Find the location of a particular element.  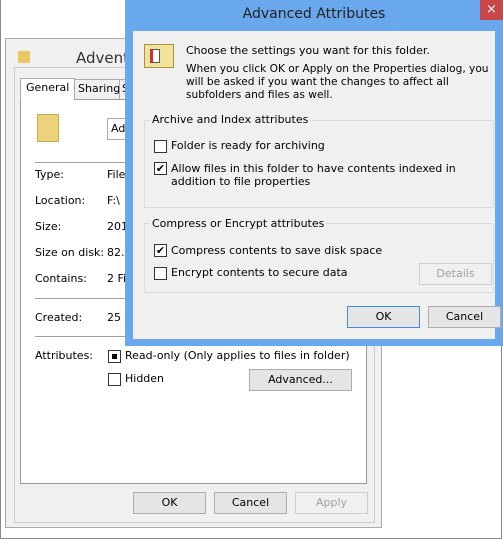

folder-icon is located at coordinates (24, 57).